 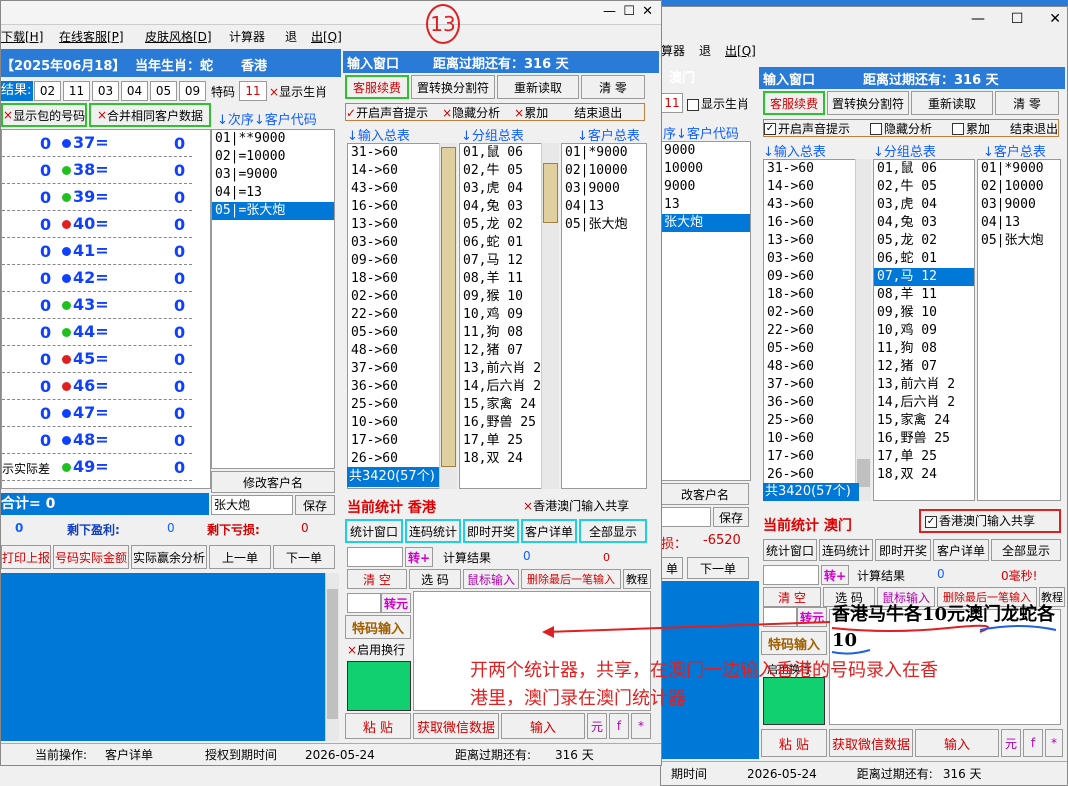 What do you see at coordinates (435, 579) in the screenshot?
I see `select-code-button: 选 码` at bounding box center [435, 579].